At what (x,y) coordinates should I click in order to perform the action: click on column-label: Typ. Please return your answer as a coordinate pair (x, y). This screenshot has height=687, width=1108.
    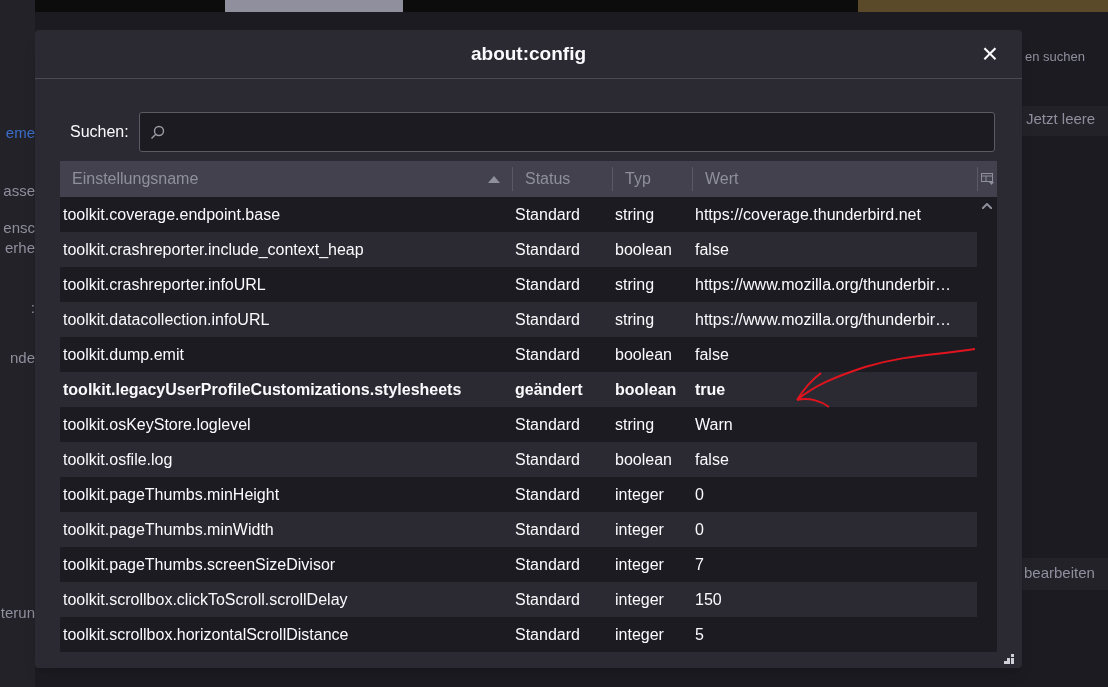
    Looking at the image, I should click on (638, 179).